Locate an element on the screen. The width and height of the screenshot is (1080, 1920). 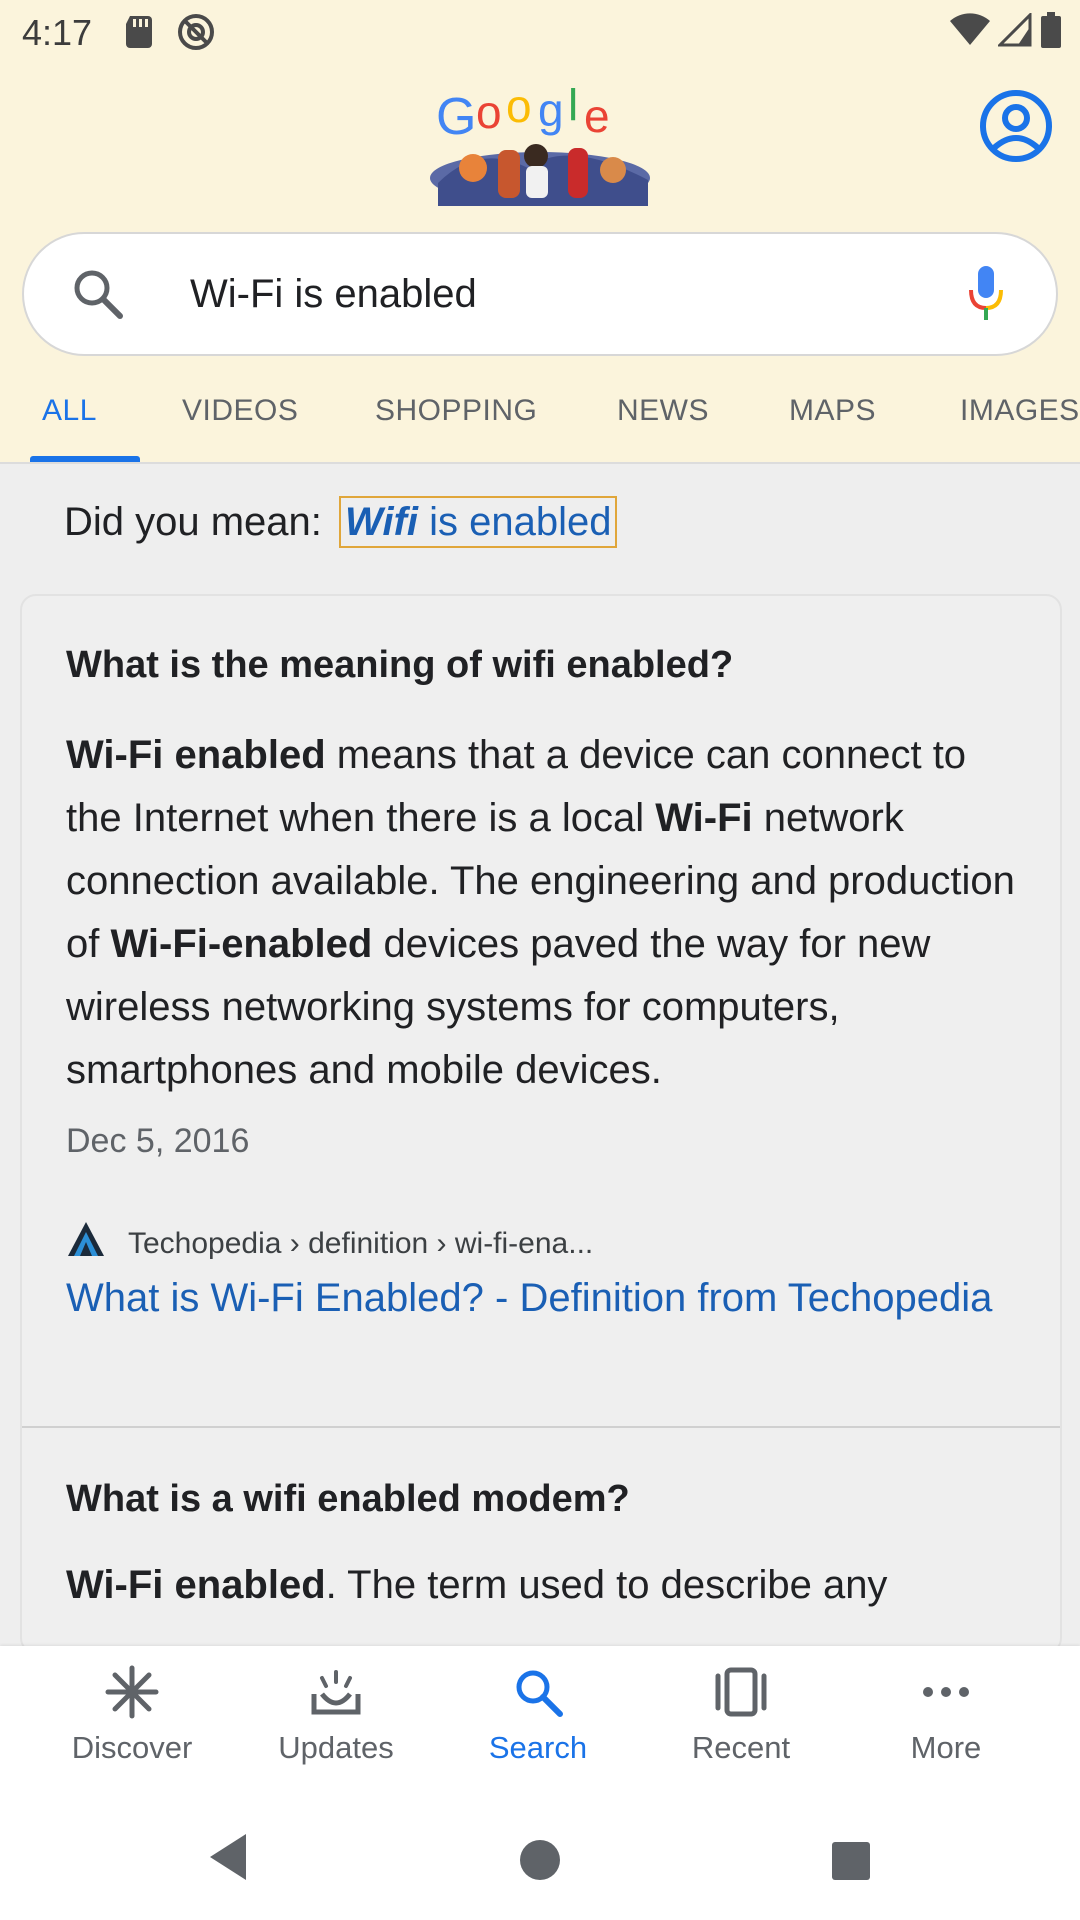
divider is located at coordinates (541, 1427).